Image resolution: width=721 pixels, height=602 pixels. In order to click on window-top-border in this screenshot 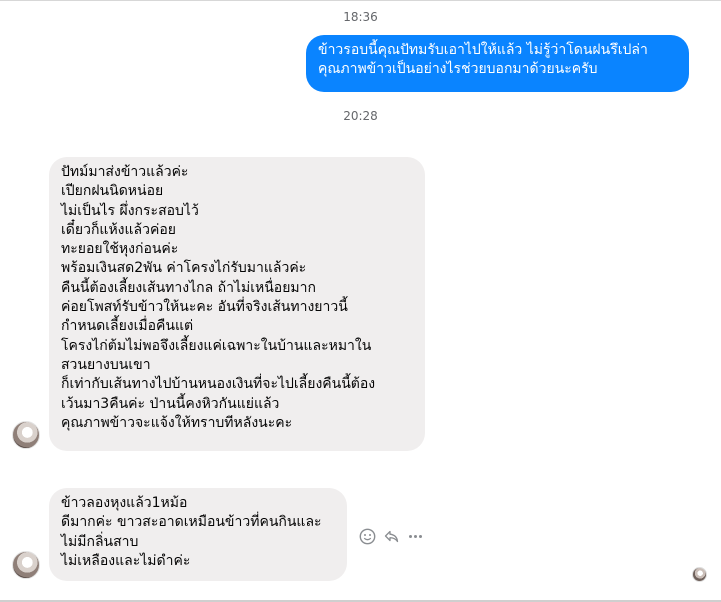, I will do `click(360, 0)`.